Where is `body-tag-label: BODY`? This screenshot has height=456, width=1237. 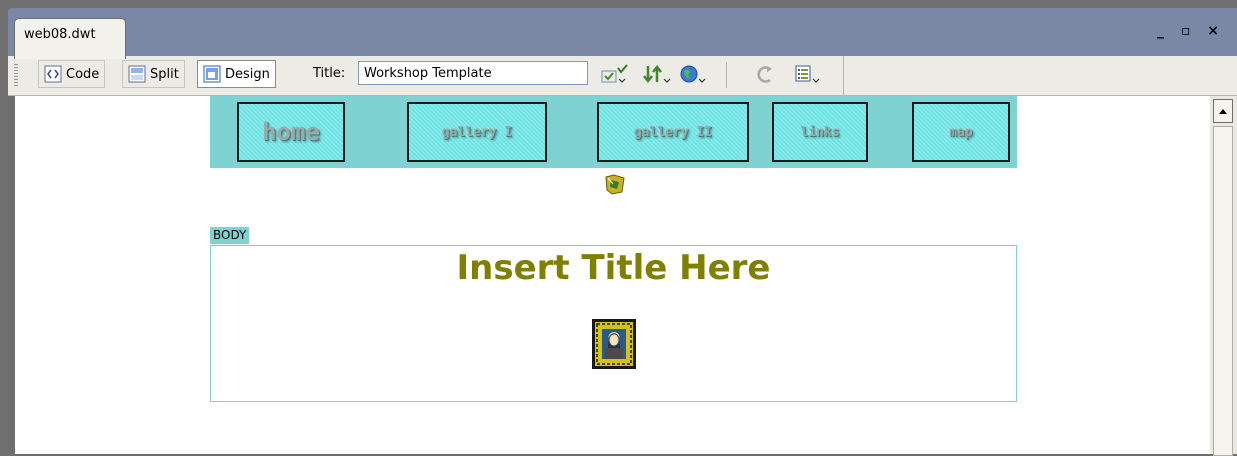 body-tag-label: BODY is located at coordinates (230, 235).